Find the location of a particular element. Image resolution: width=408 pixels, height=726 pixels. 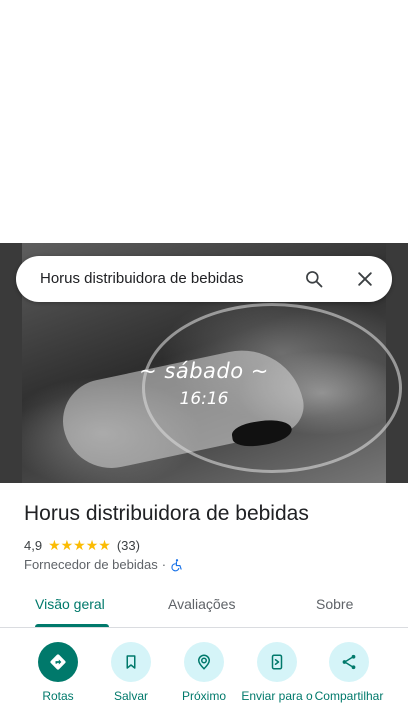

save-label: Salvar is located at coordinates (130, 696).